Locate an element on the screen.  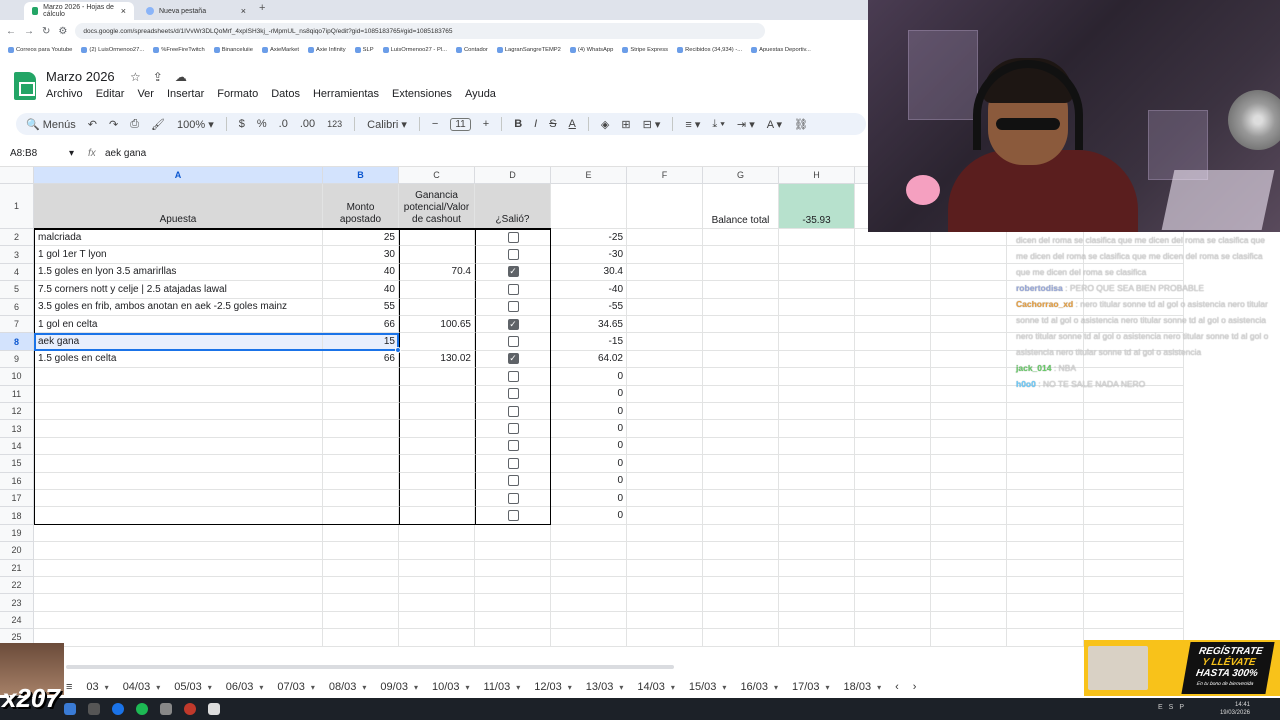
row-header: 15 is located at coordinates (17, 464).